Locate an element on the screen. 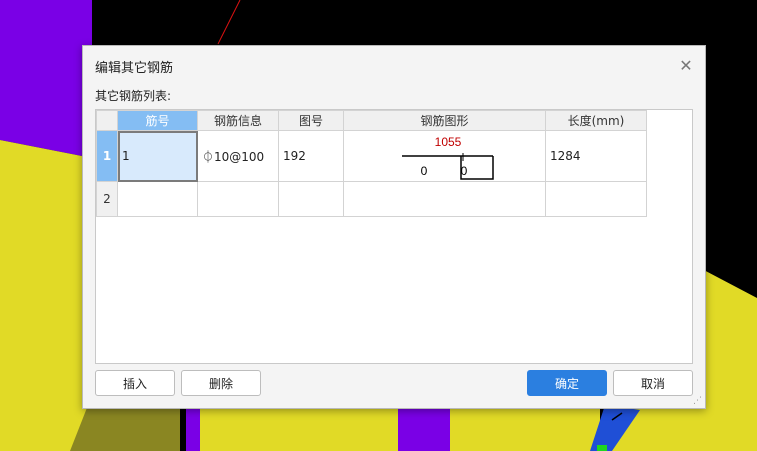 This screenshot has width=757, height=451. rebar-list-label: 其它钢筋列表: is located at coordinates (133, 96).